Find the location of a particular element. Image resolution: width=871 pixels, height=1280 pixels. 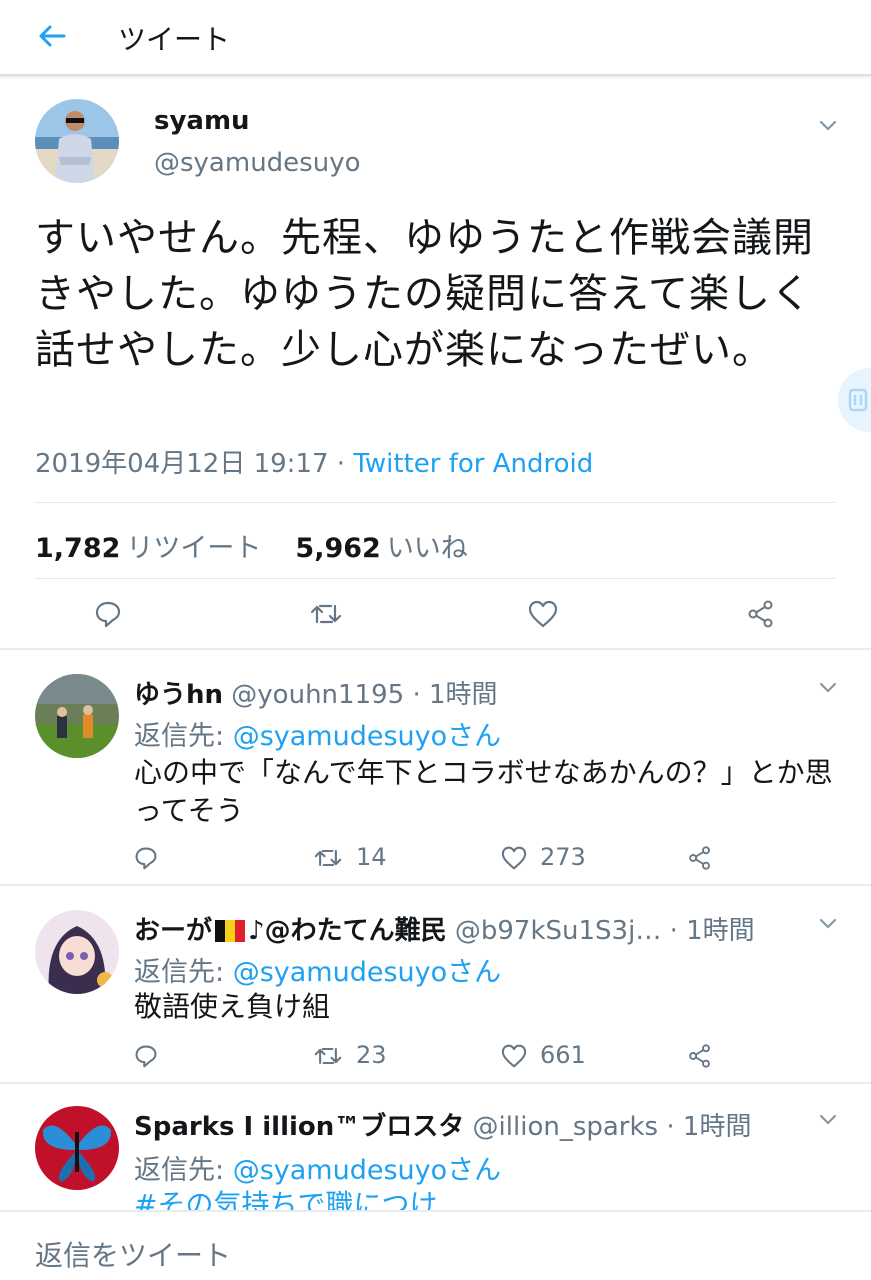

reply-header: ゆうhn @youhn1195 · 1時間 is located at coordinates (316, 692).